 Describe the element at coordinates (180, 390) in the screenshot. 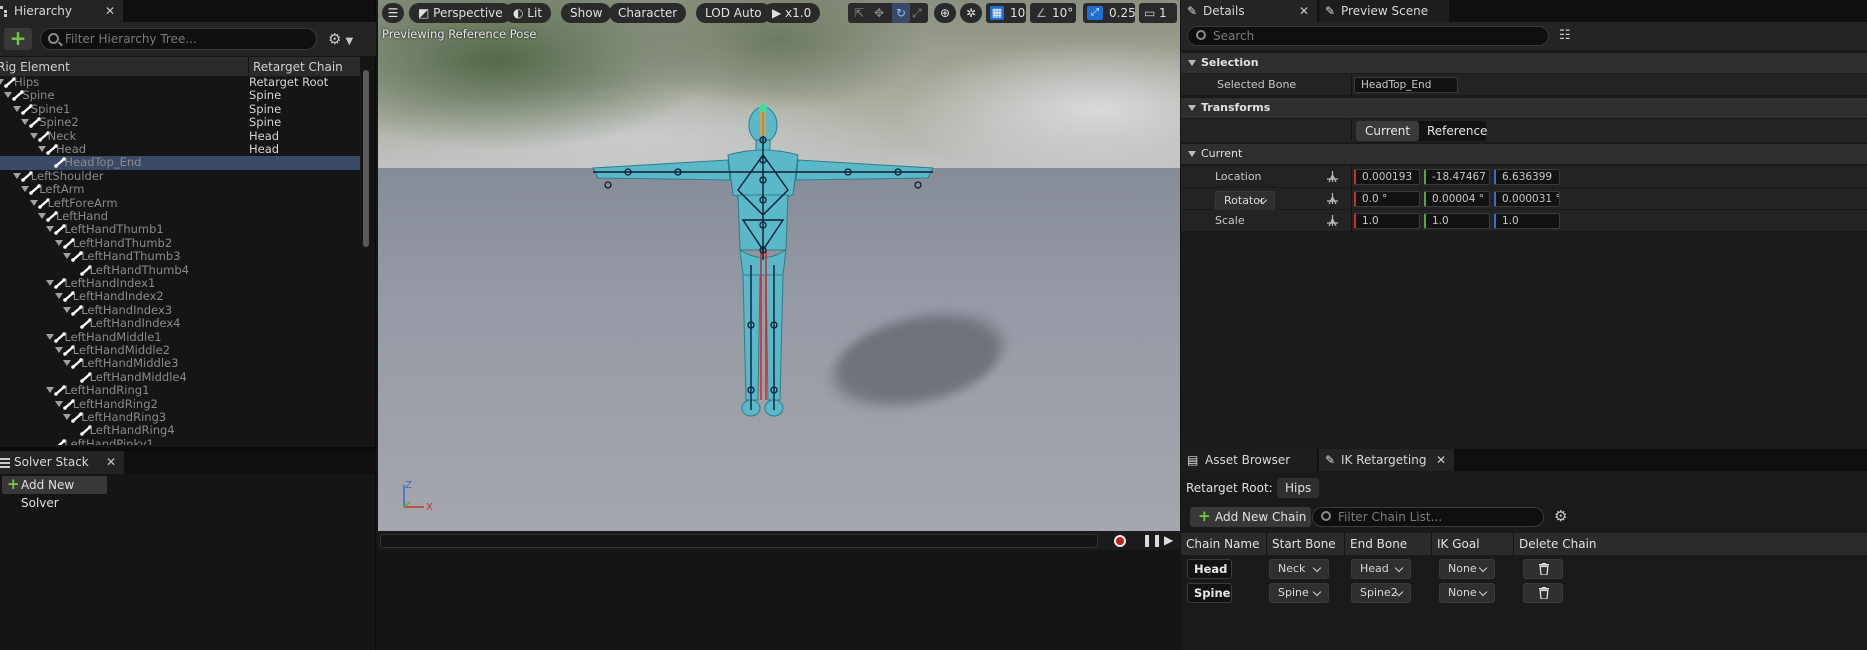

I see `tree-row: LeftHandRing1` at that location.